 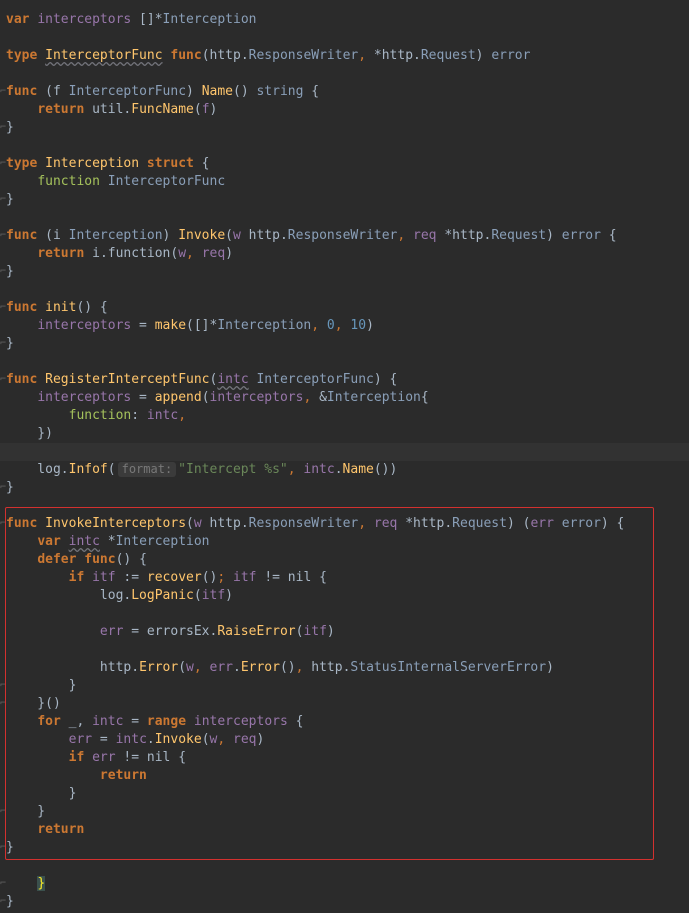 What do you see at coordinates (37, 469) in the screenshot?
I see `code-token: log.` at bounding box center [37, 469].